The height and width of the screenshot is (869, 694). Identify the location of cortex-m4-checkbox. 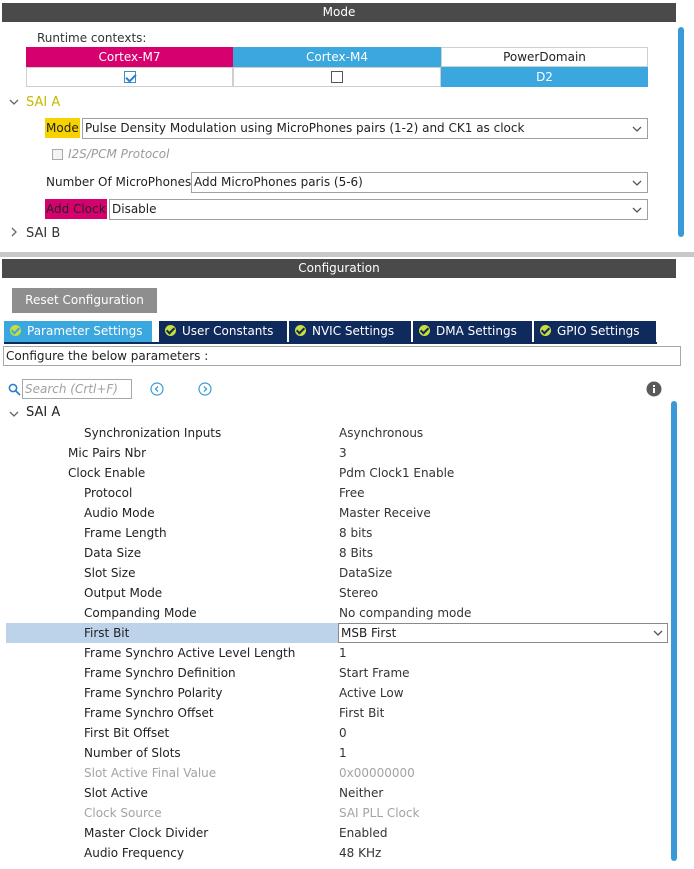
(337, 76).